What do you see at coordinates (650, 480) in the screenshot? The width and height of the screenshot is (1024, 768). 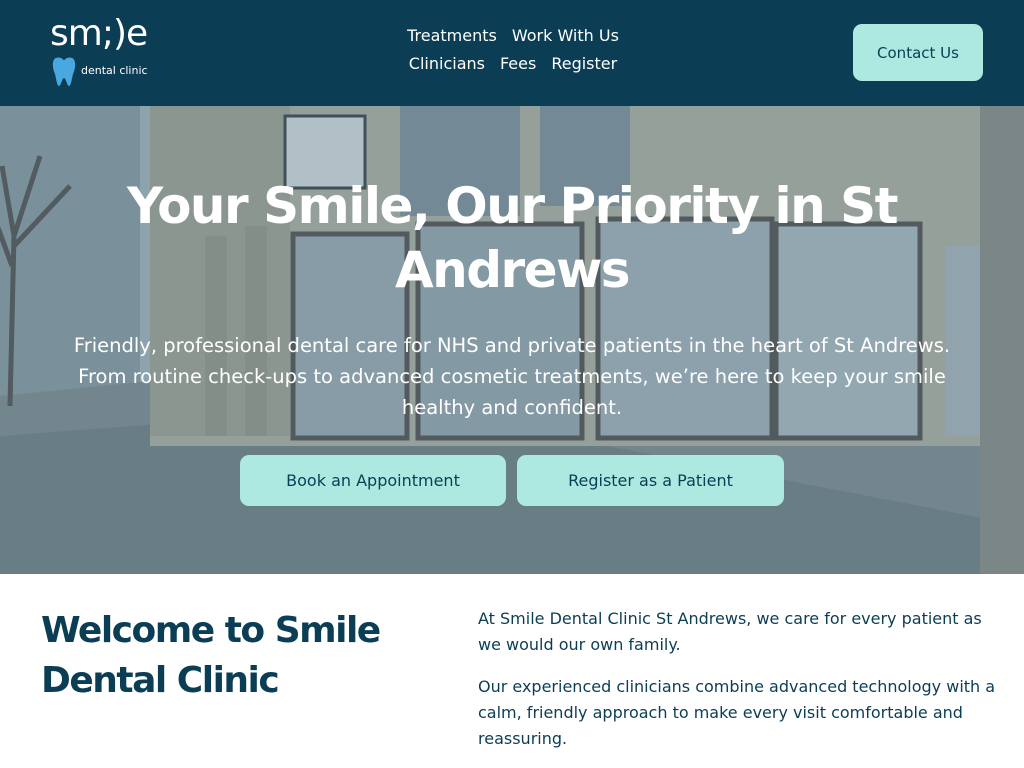 I see `register-patient-button: Register as a Patient` at bounding box center [650, 480].